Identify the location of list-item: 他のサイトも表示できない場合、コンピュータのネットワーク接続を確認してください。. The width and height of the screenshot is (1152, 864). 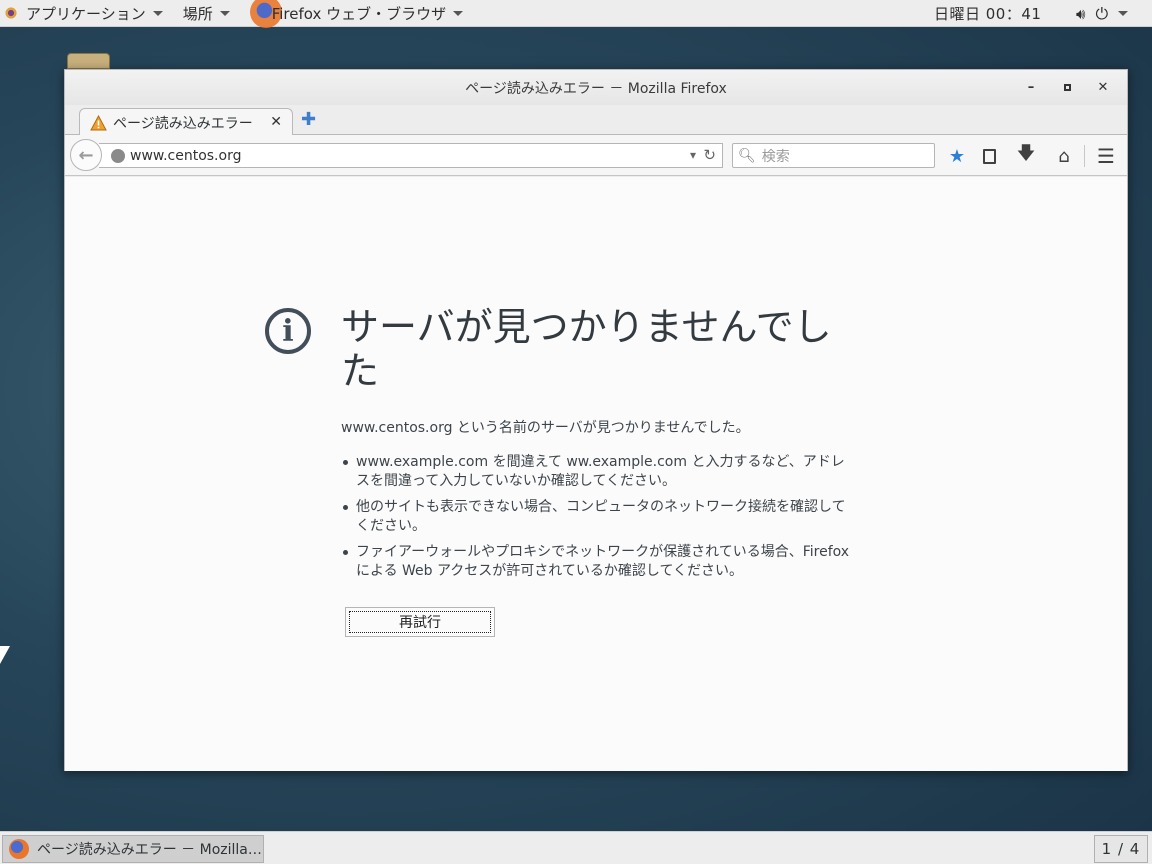
(598, 517).